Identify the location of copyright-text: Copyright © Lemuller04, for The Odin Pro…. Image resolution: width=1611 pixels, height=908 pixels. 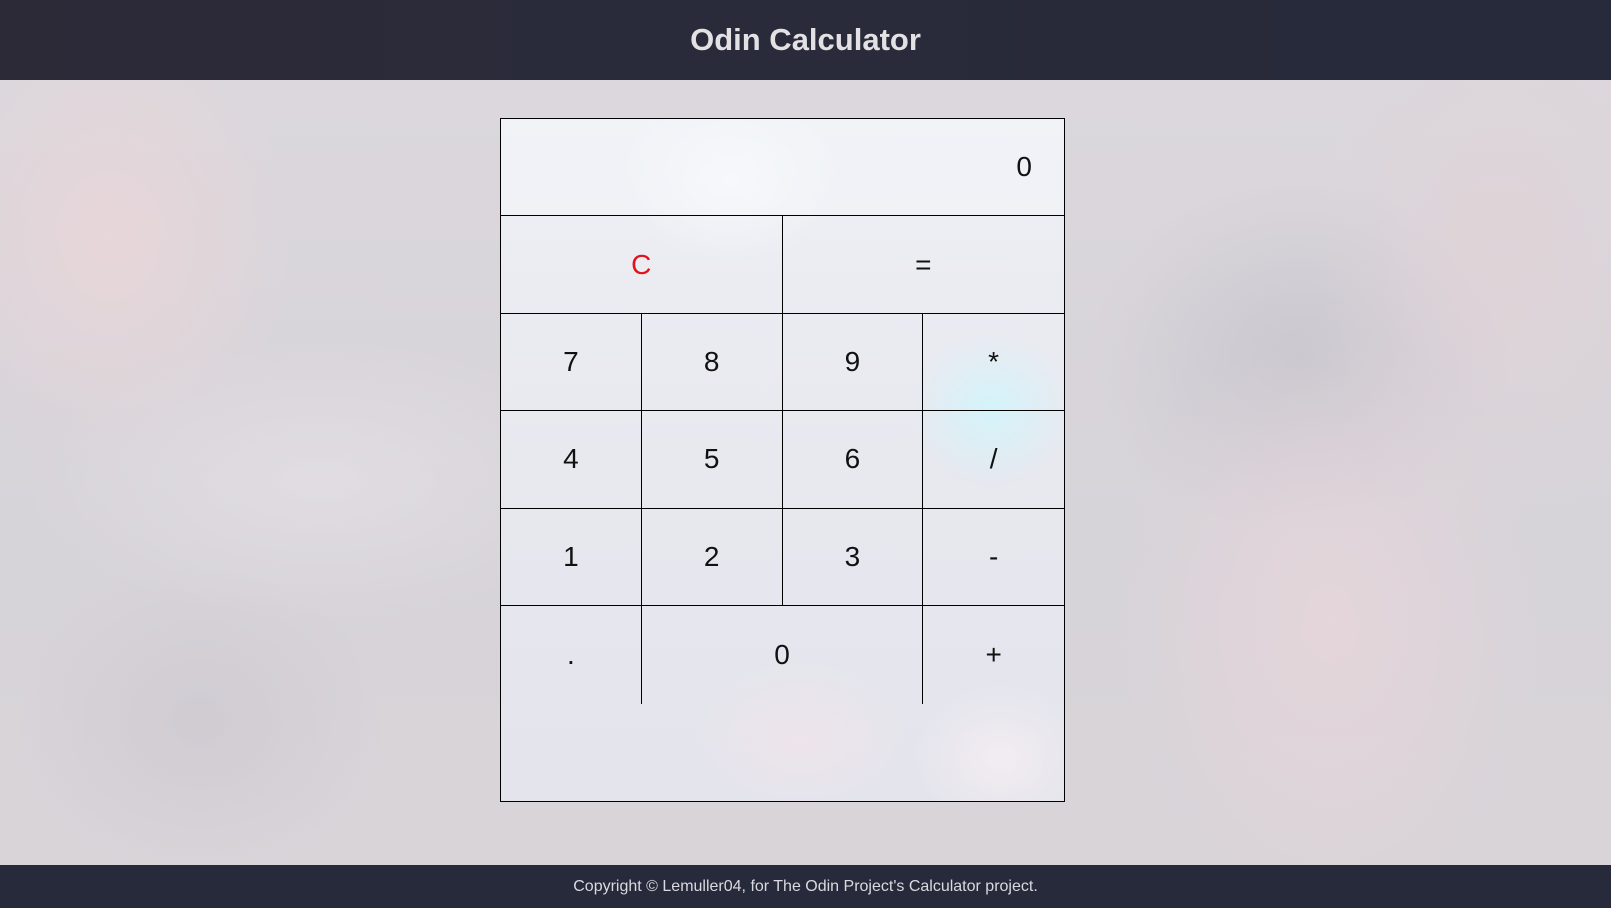
(805, 886).